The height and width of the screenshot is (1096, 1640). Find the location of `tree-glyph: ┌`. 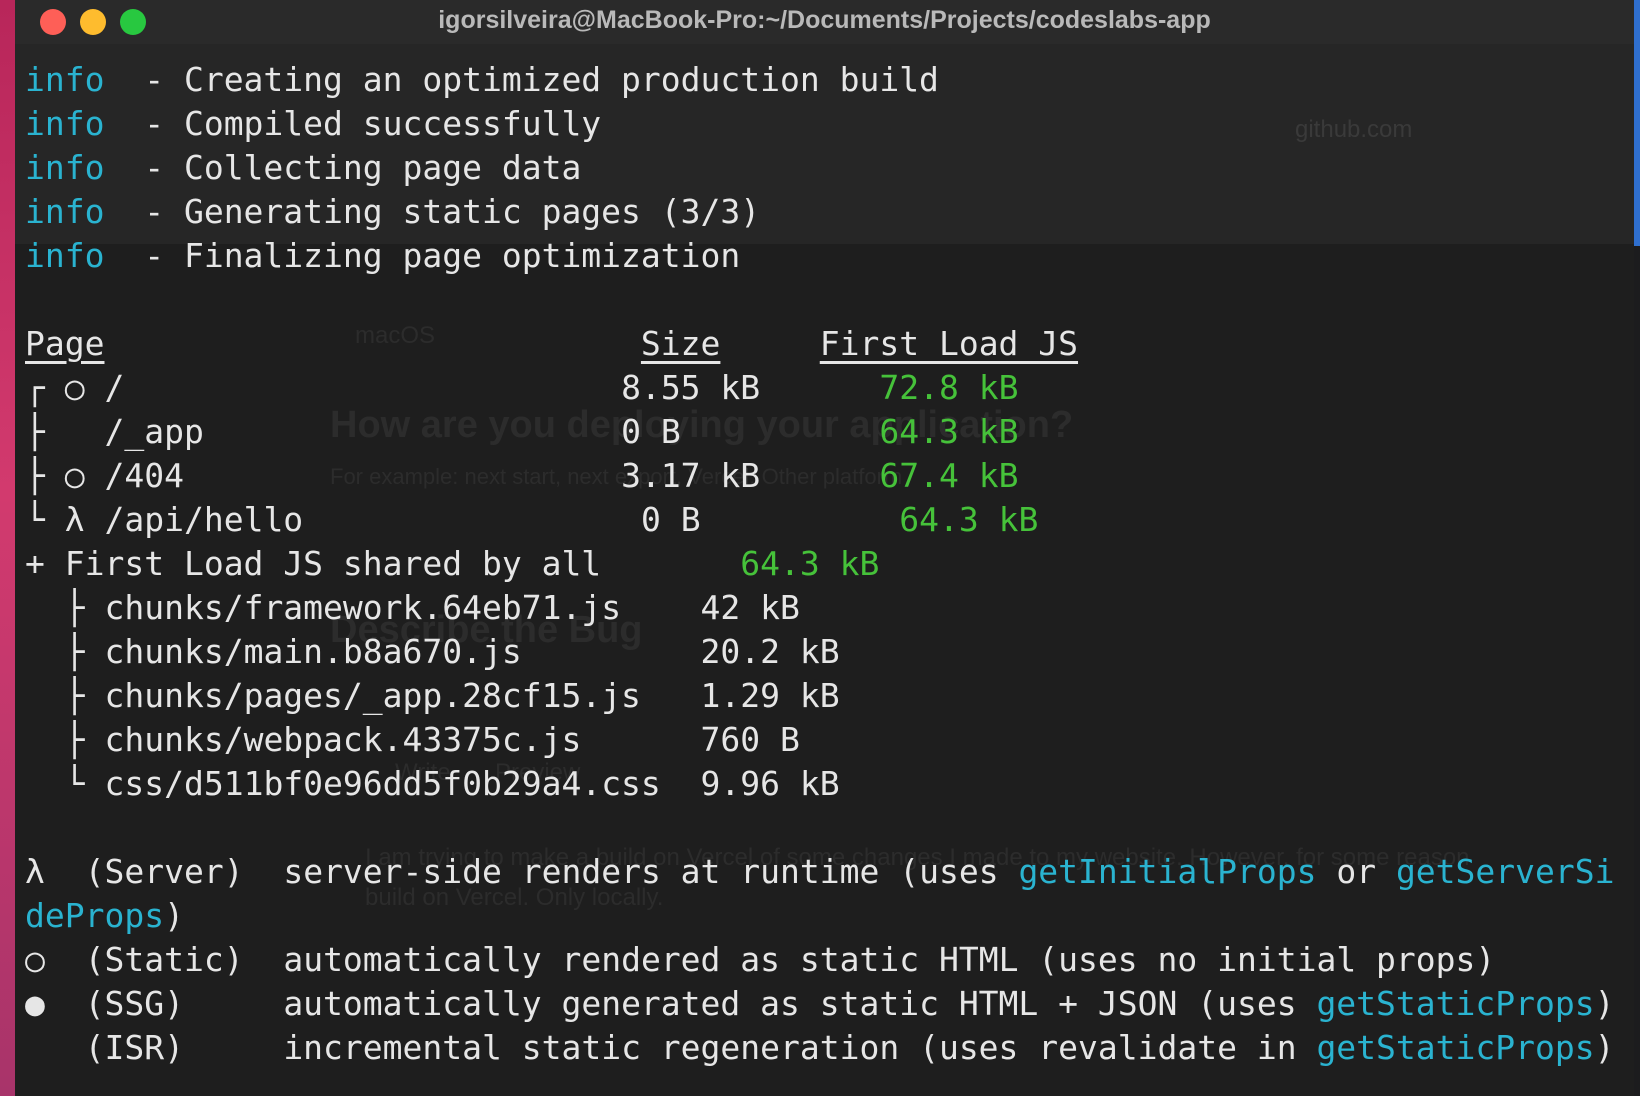

tree-glyph: ┌ is located at coordinates (35, 387).